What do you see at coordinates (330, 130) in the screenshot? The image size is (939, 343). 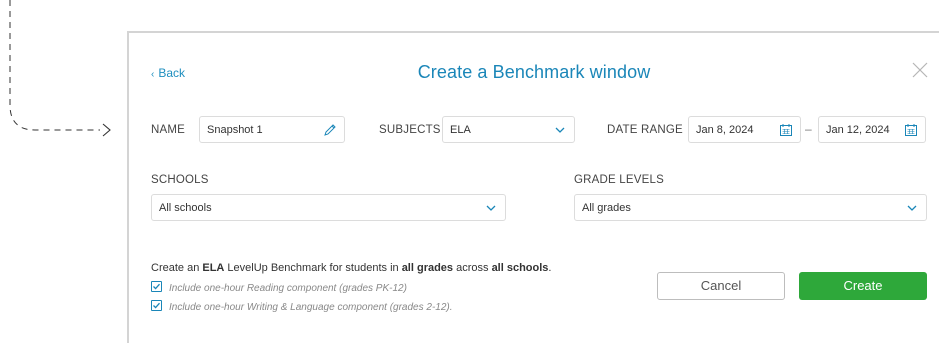 I see `pencil-icon` at bounding box center [330, 130].